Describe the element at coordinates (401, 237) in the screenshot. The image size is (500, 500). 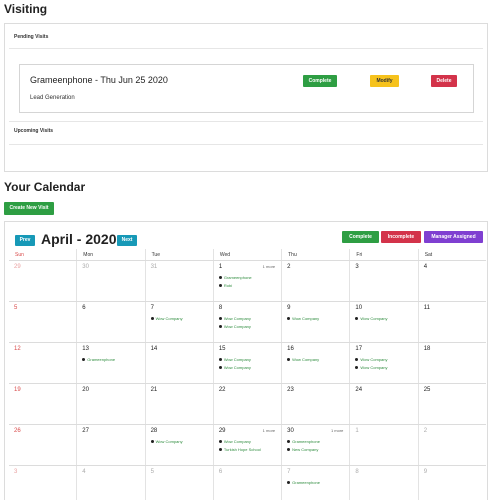
I see `legend-incomplete: Incomplete` at that location.